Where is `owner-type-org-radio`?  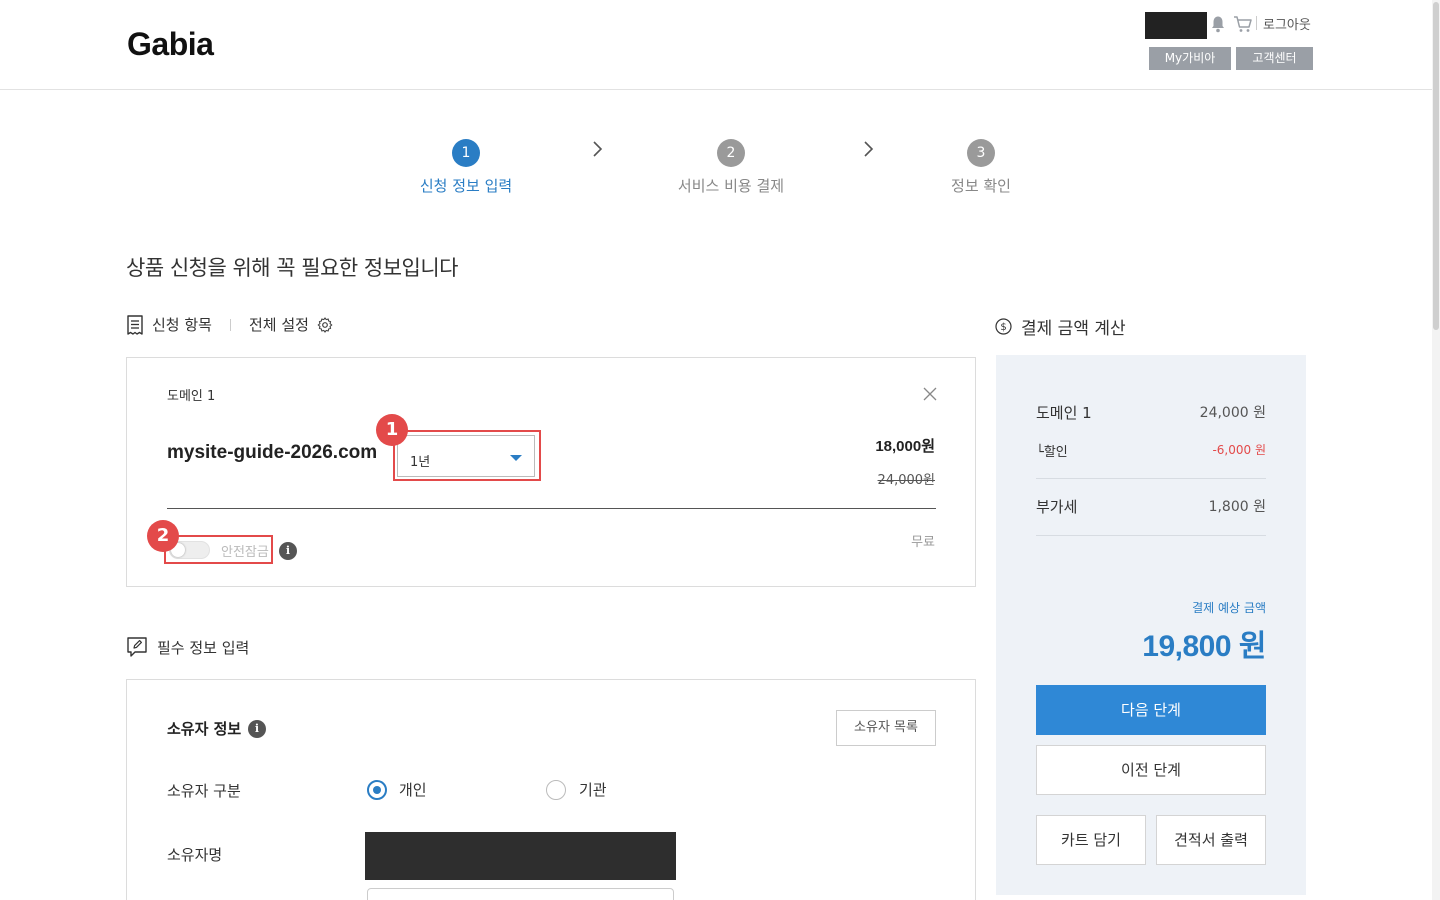
owner-type-org-radio is located at coordinates (556, 790).